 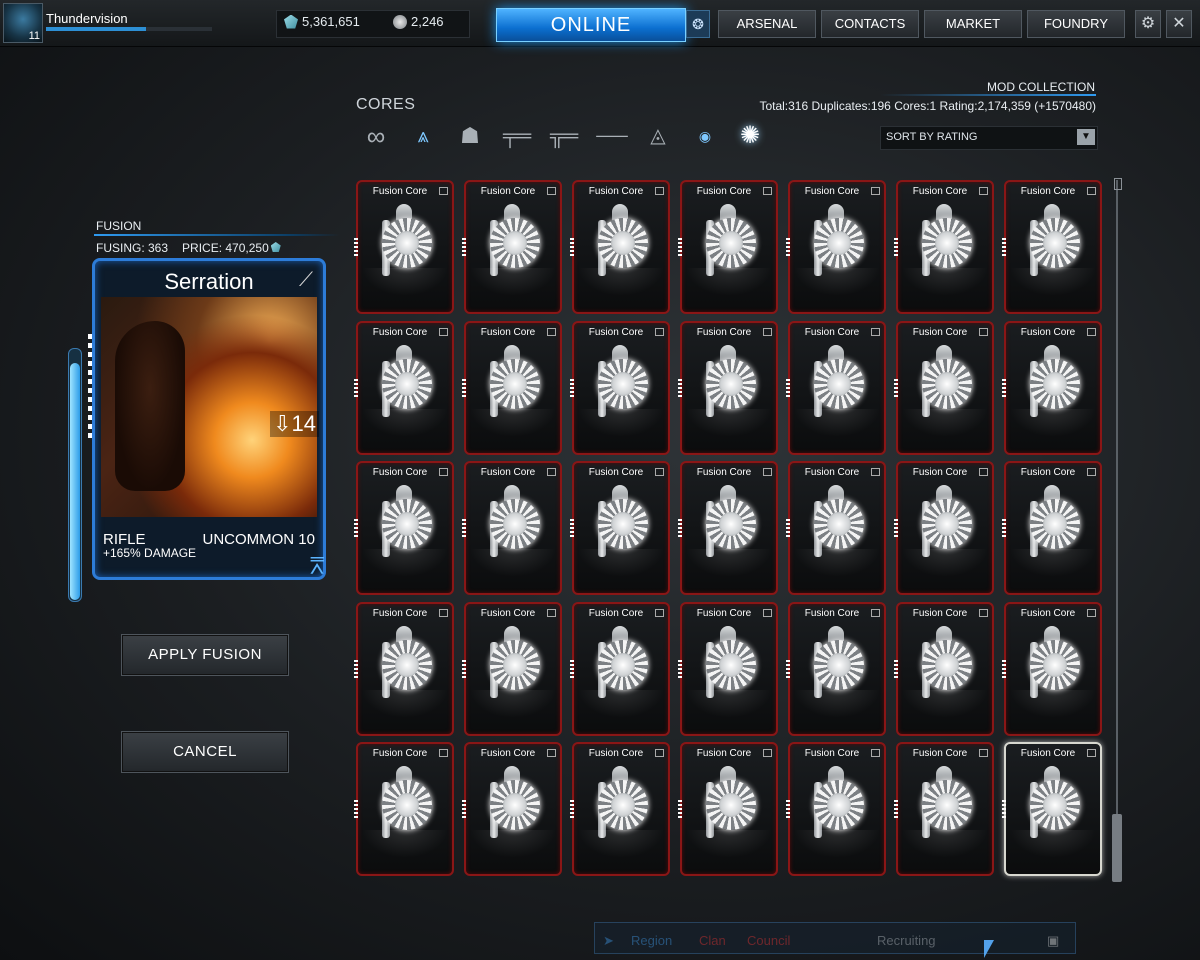 What do you see at coordinates (989, 138) in the screenshot?
I see `sort-dropdown: SORT BY RATING ▼` at bounding box center [989, 138].